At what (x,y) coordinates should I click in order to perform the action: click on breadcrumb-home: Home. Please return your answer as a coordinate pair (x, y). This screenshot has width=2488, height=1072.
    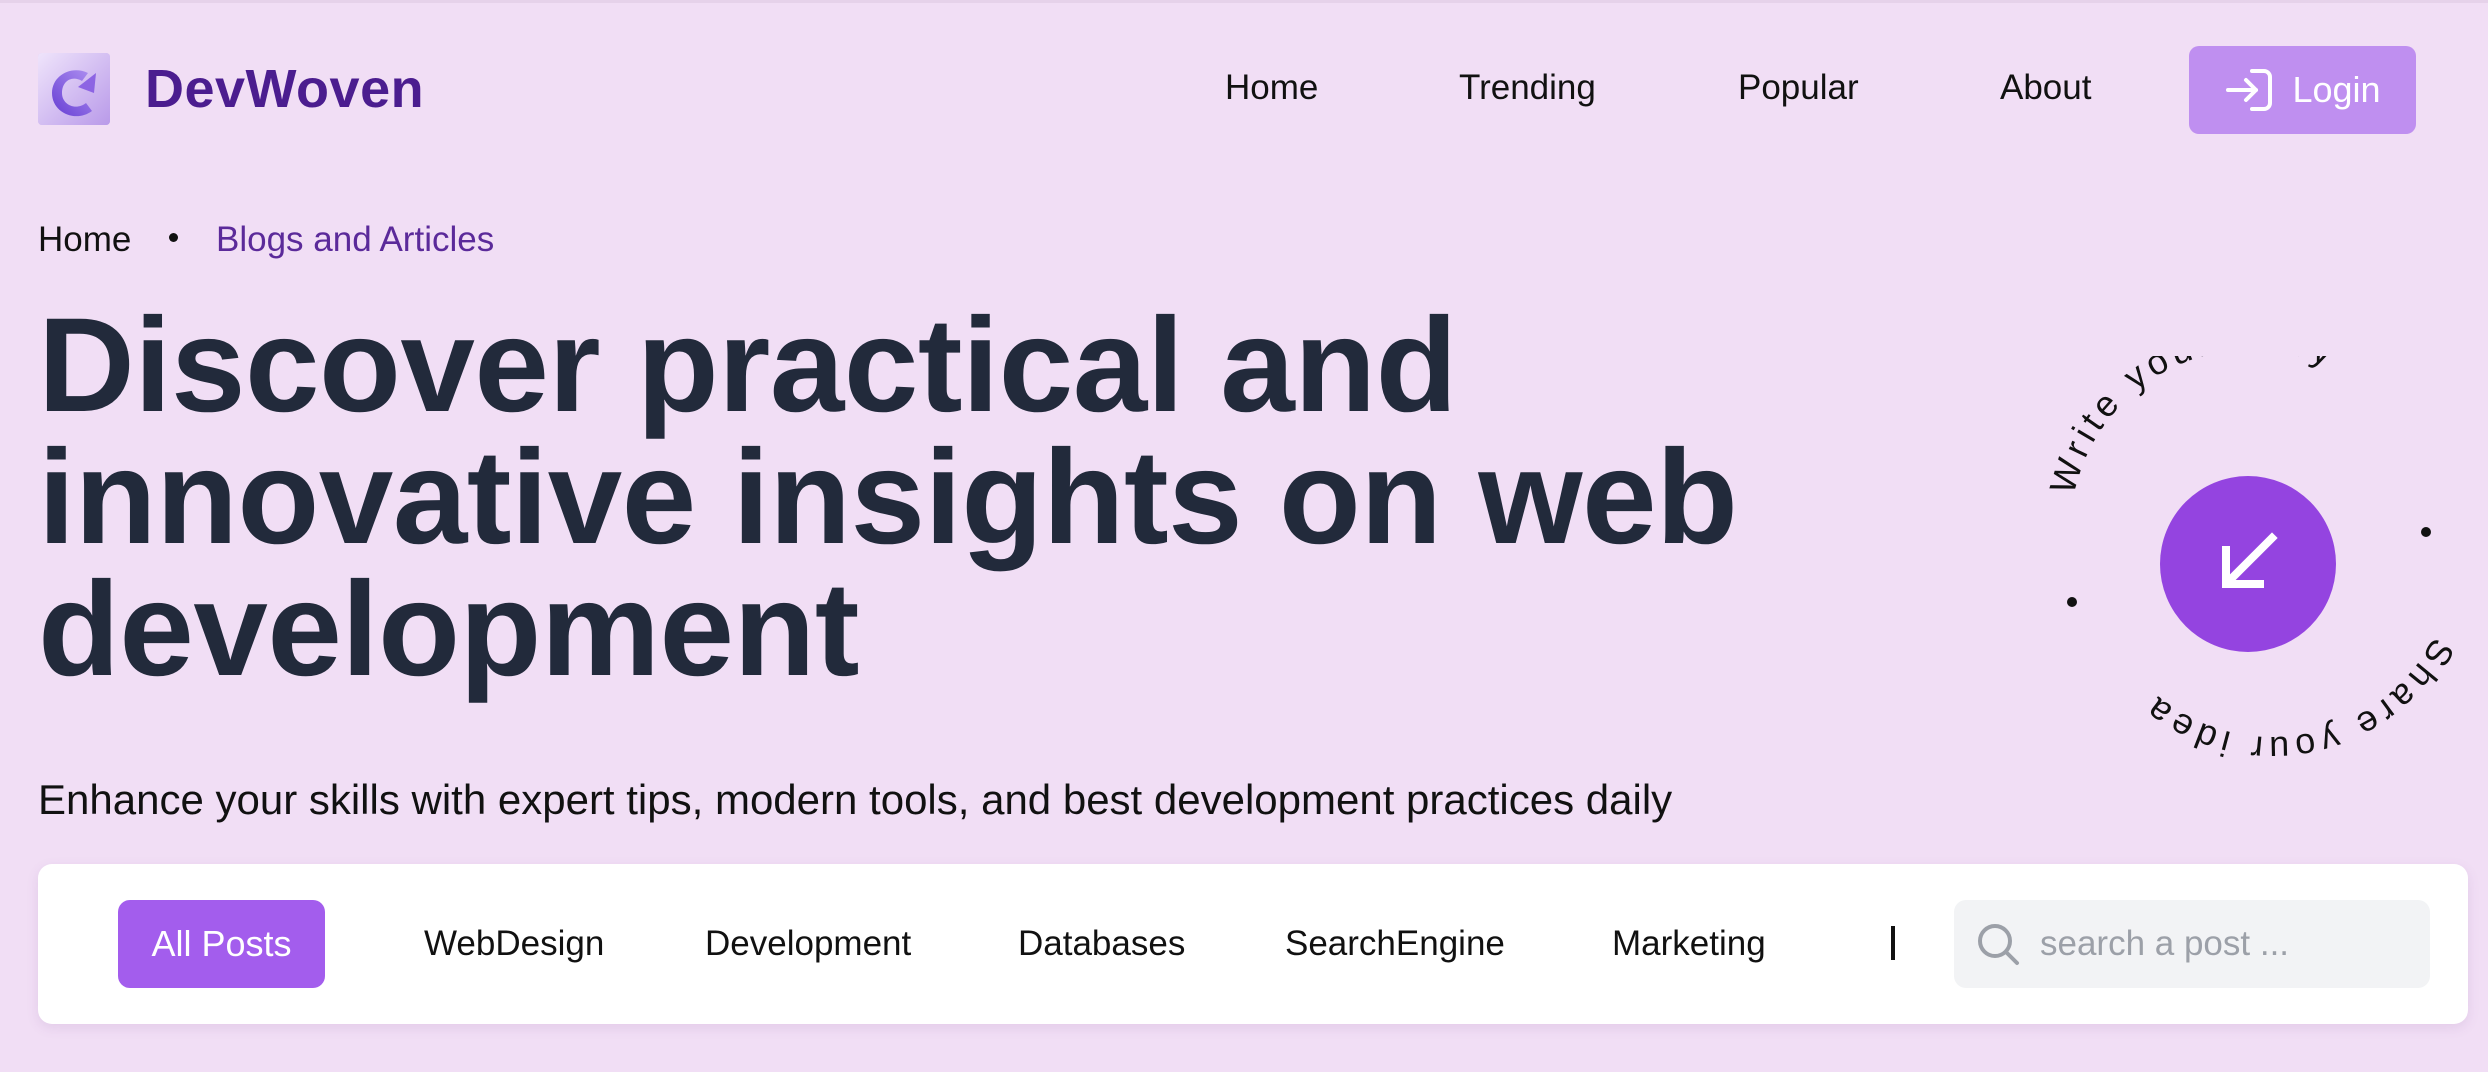
    Looking at the image, I should click on (84, 240).